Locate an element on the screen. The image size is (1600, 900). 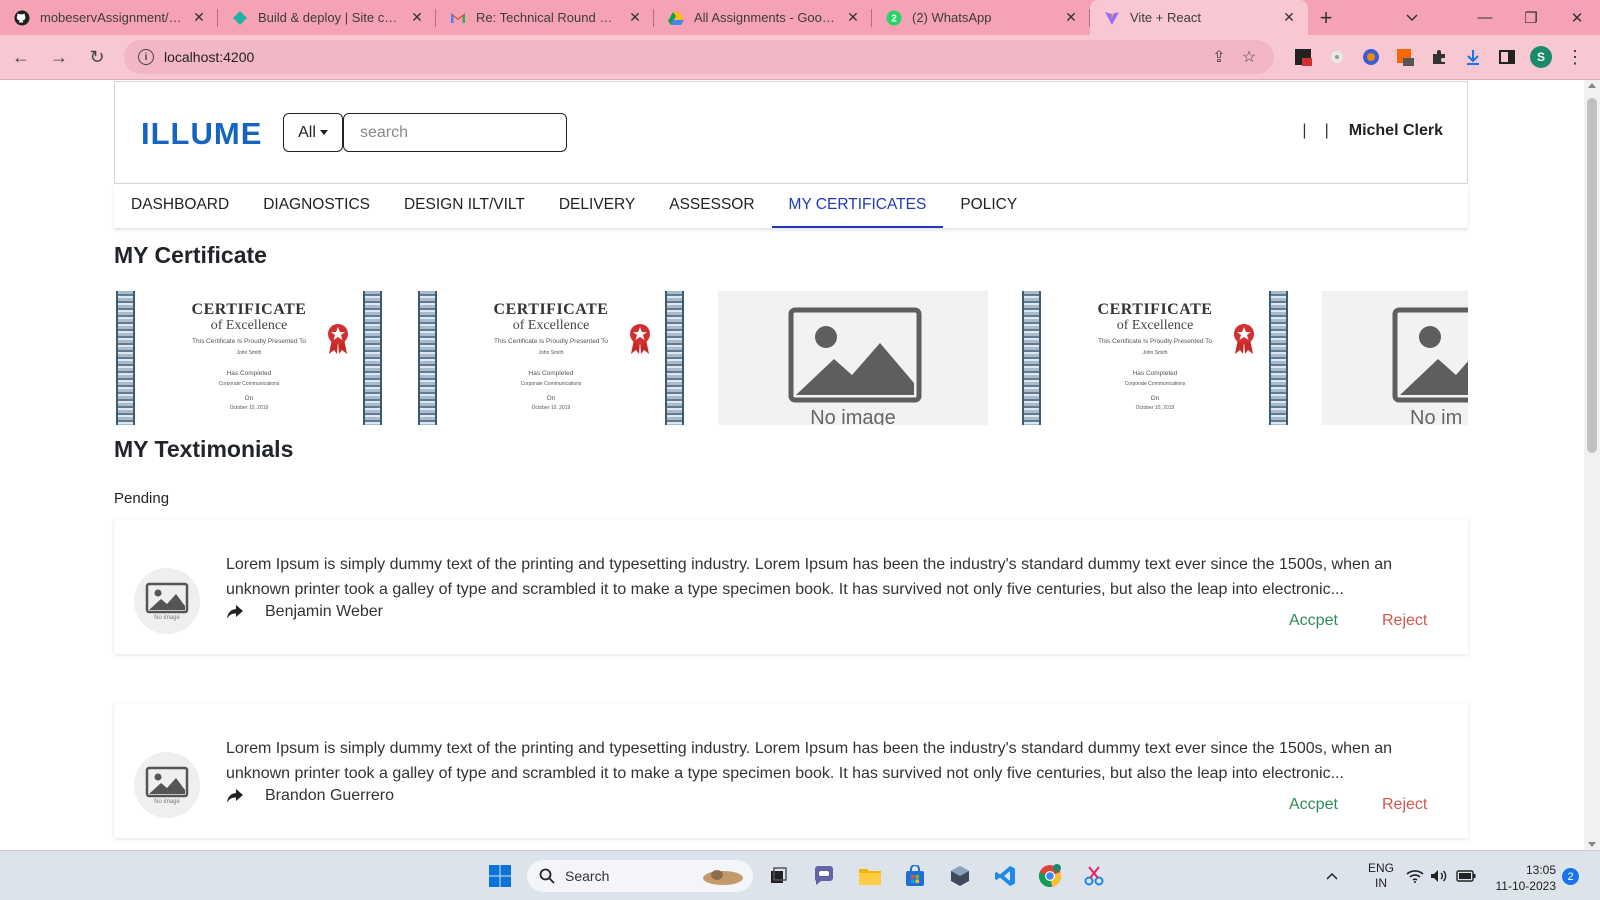
forward-icon: → is located at coordinates (59, 57).